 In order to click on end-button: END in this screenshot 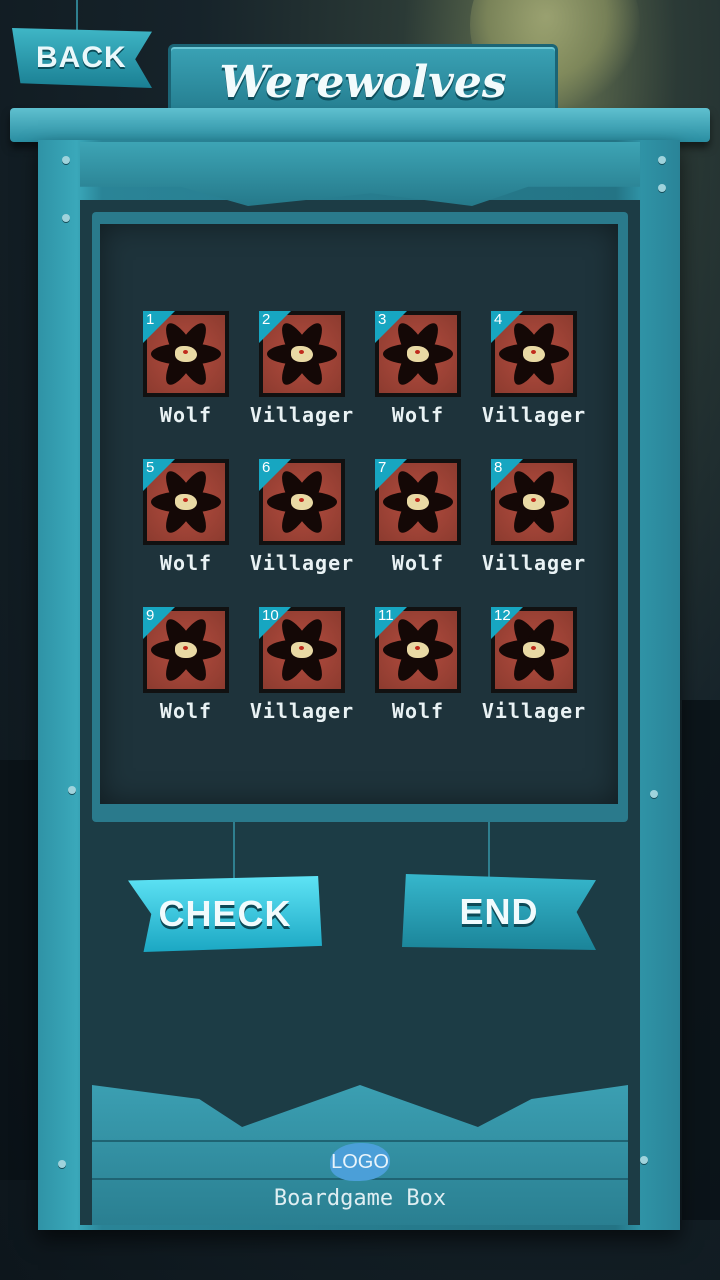, I will do `click(499, 912)`.